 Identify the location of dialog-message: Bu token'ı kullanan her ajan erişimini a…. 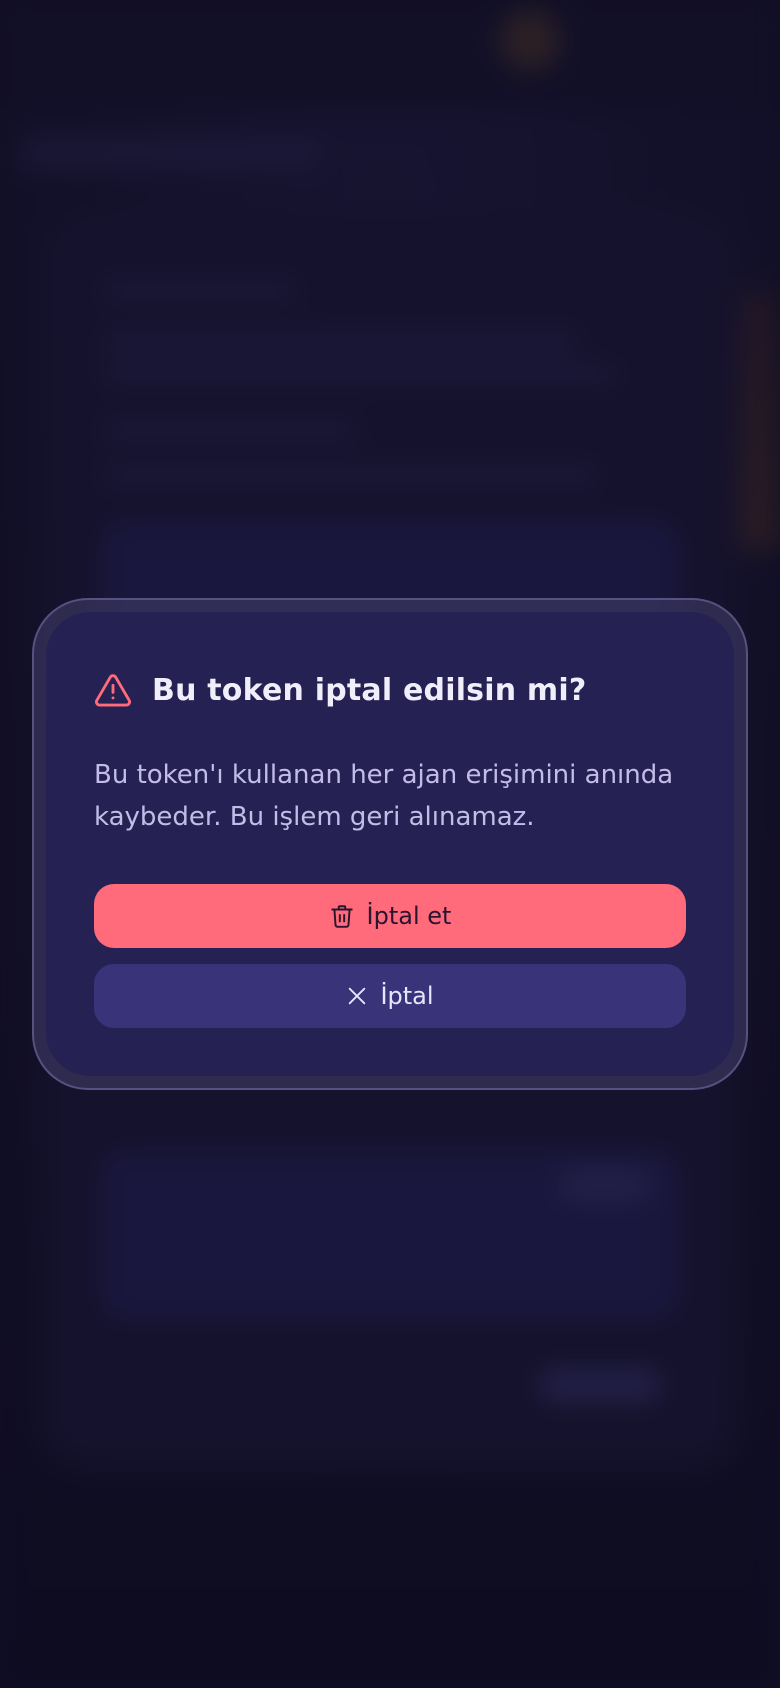
(384, 796).